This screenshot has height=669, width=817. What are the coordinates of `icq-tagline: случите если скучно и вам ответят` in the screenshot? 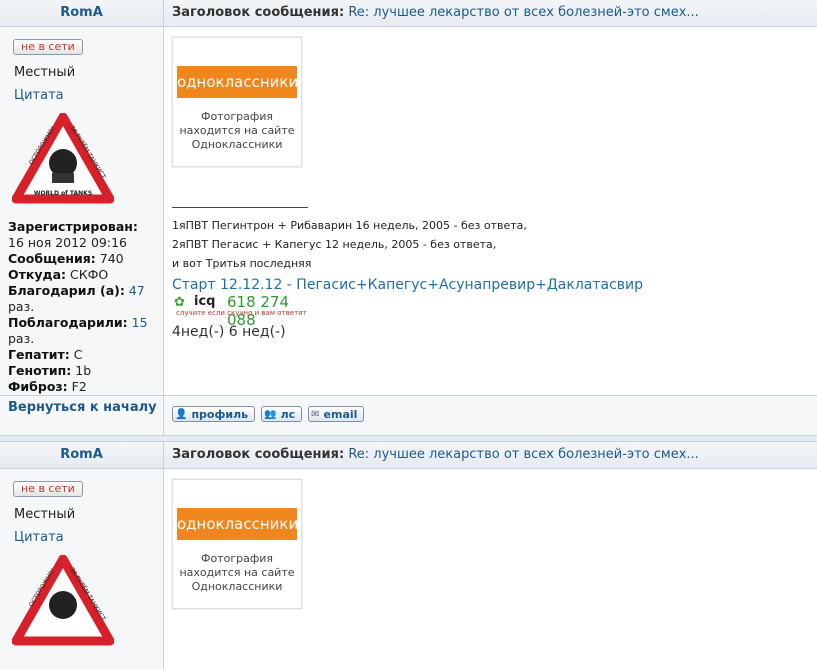 It's located at (241, 313).